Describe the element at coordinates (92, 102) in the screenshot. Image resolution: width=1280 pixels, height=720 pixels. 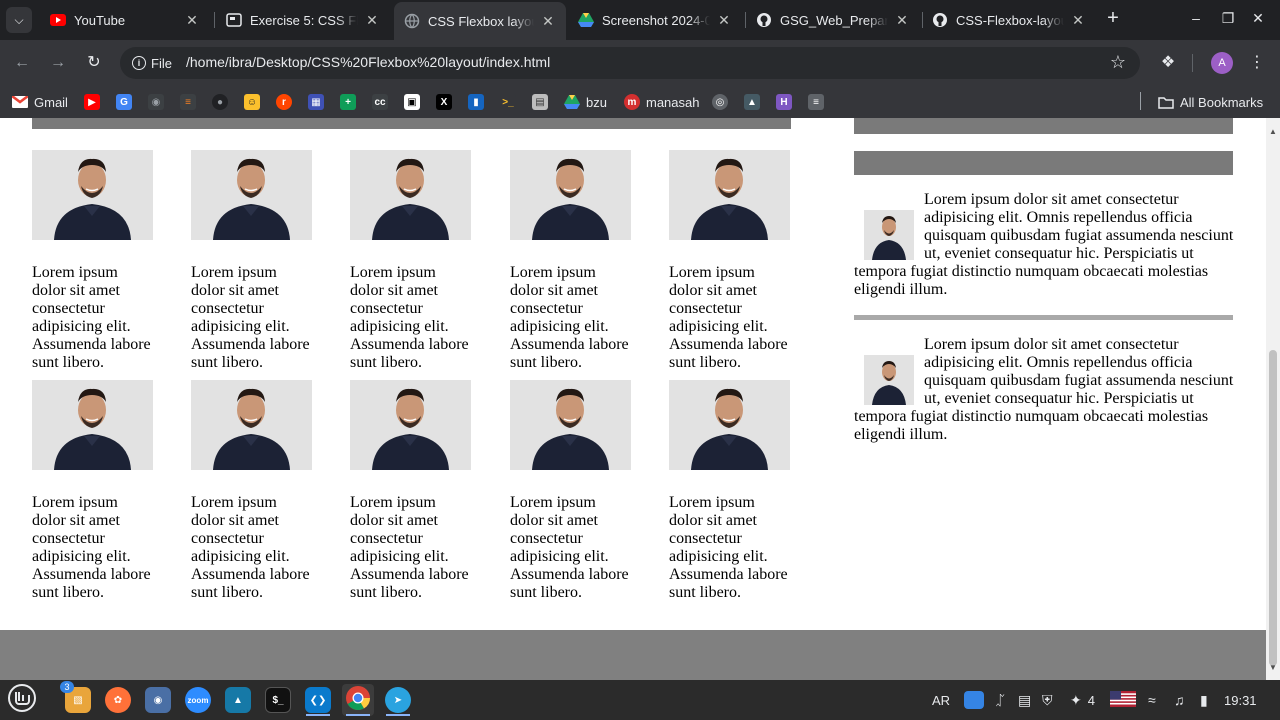
I see `bookmark-youtube: ▶` at that location.